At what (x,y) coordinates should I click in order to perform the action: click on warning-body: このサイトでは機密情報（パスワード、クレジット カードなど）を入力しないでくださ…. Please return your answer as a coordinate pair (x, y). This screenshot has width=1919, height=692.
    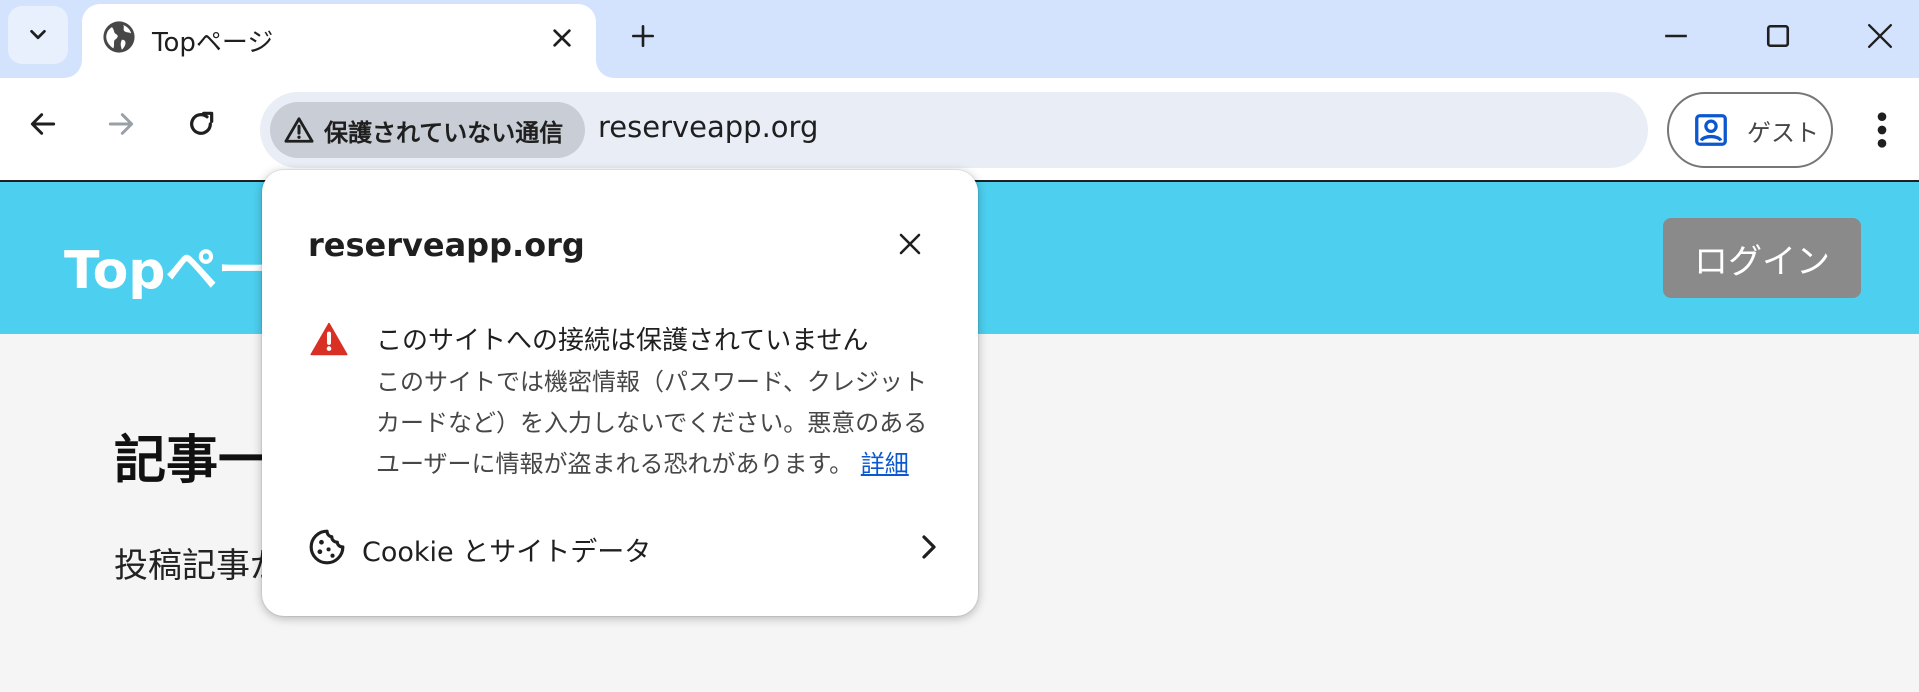
    Looking at the image, I should click on (661, 423).